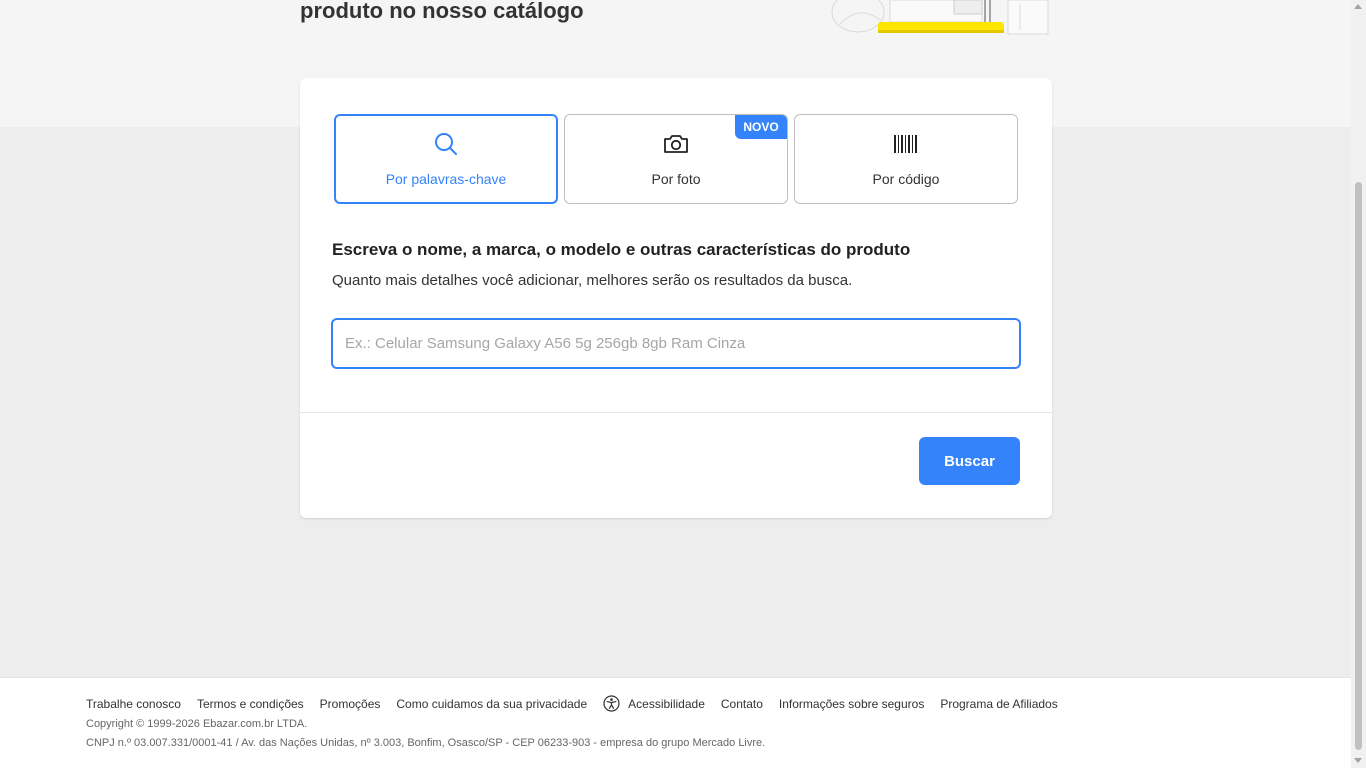 This screenshot has width=1366, height=768. I want to click on footer-link-seguros: Informações sobre seguros, so click(851, 704).